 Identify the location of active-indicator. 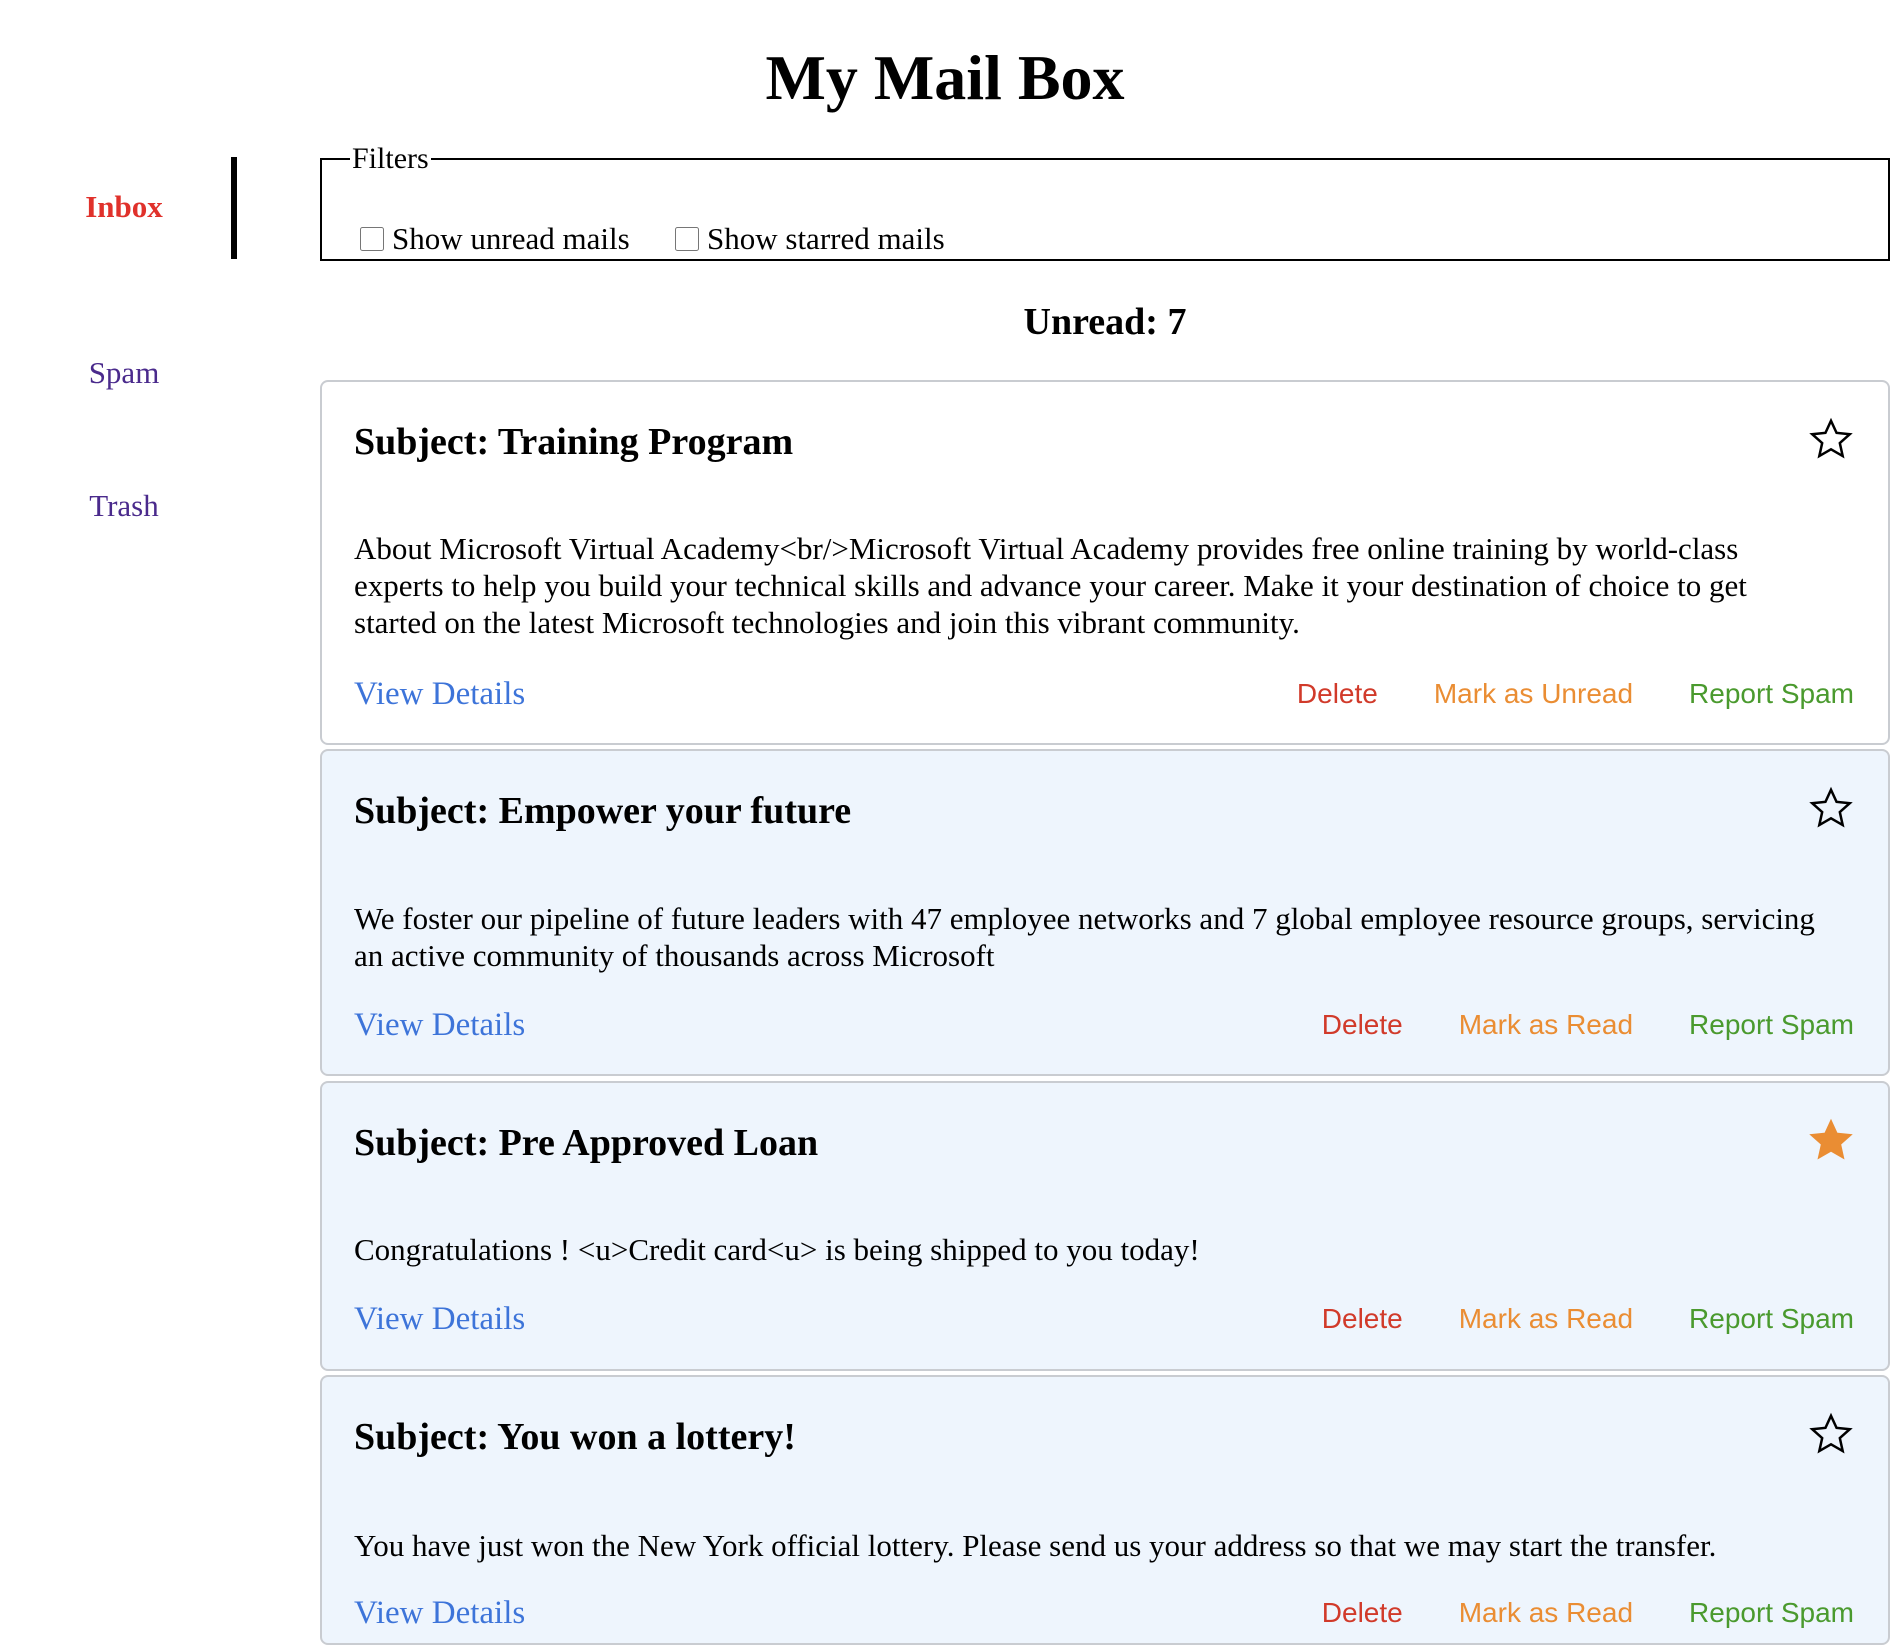
(234, 208).